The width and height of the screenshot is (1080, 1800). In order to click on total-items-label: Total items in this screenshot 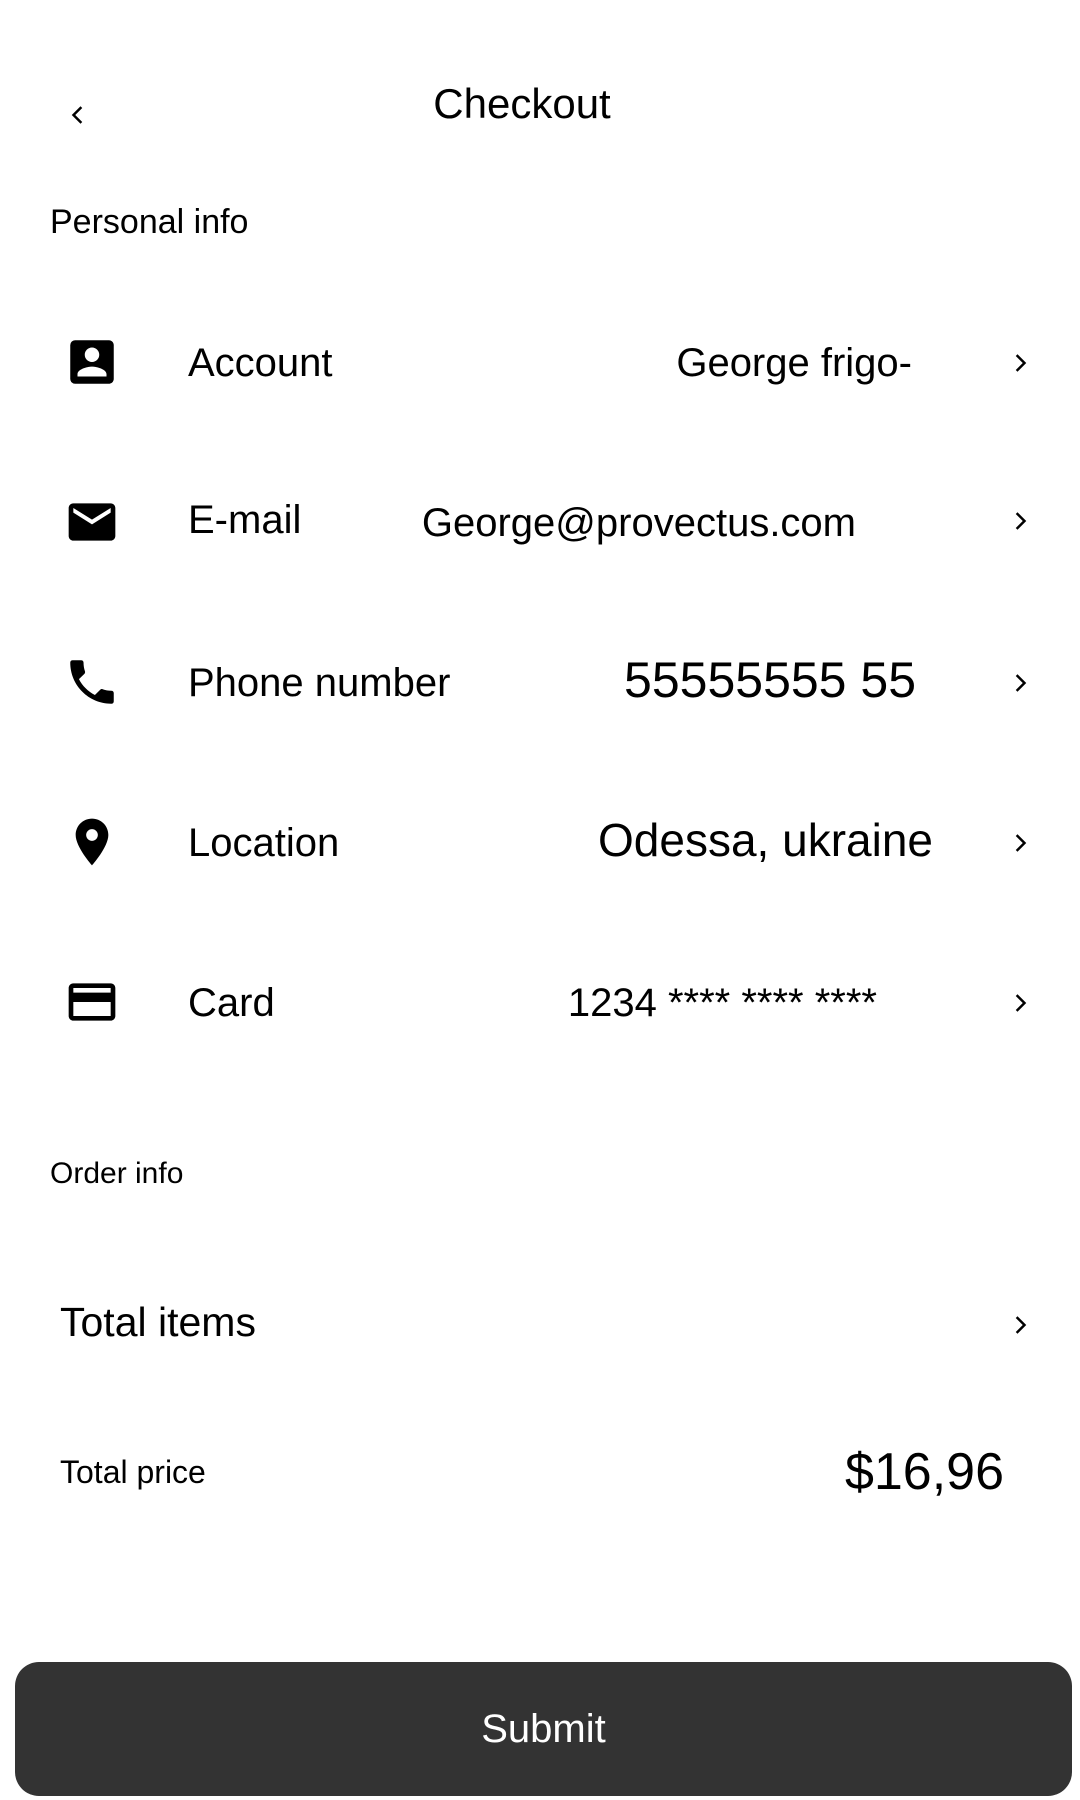, I will do `click(158, 1322)`.